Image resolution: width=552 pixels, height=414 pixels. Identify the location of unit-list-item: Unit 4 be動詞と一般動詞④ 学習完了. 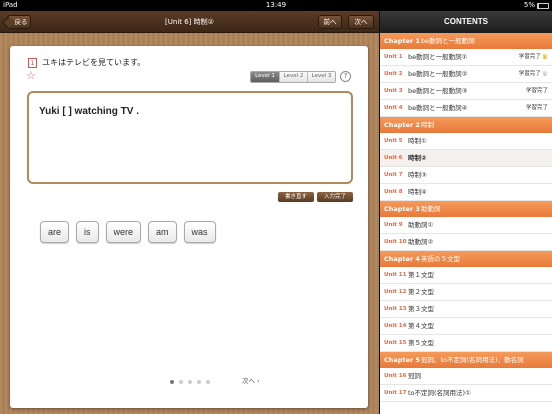
(466, 108).